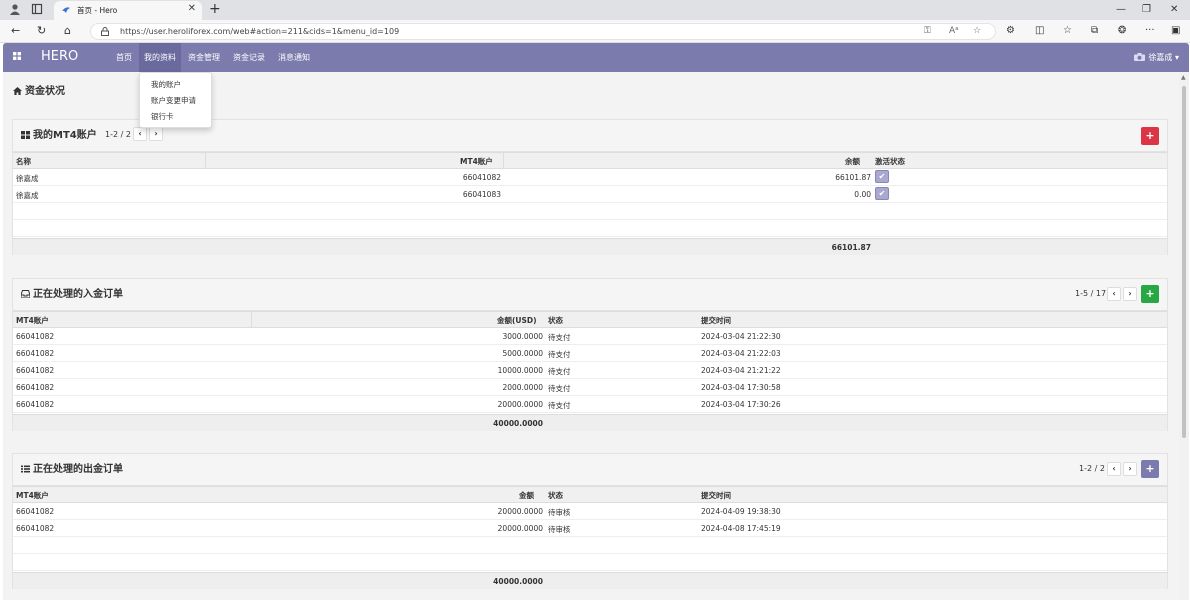  I want to click on menu-my-profile: 我的资料, so click(160, 57).